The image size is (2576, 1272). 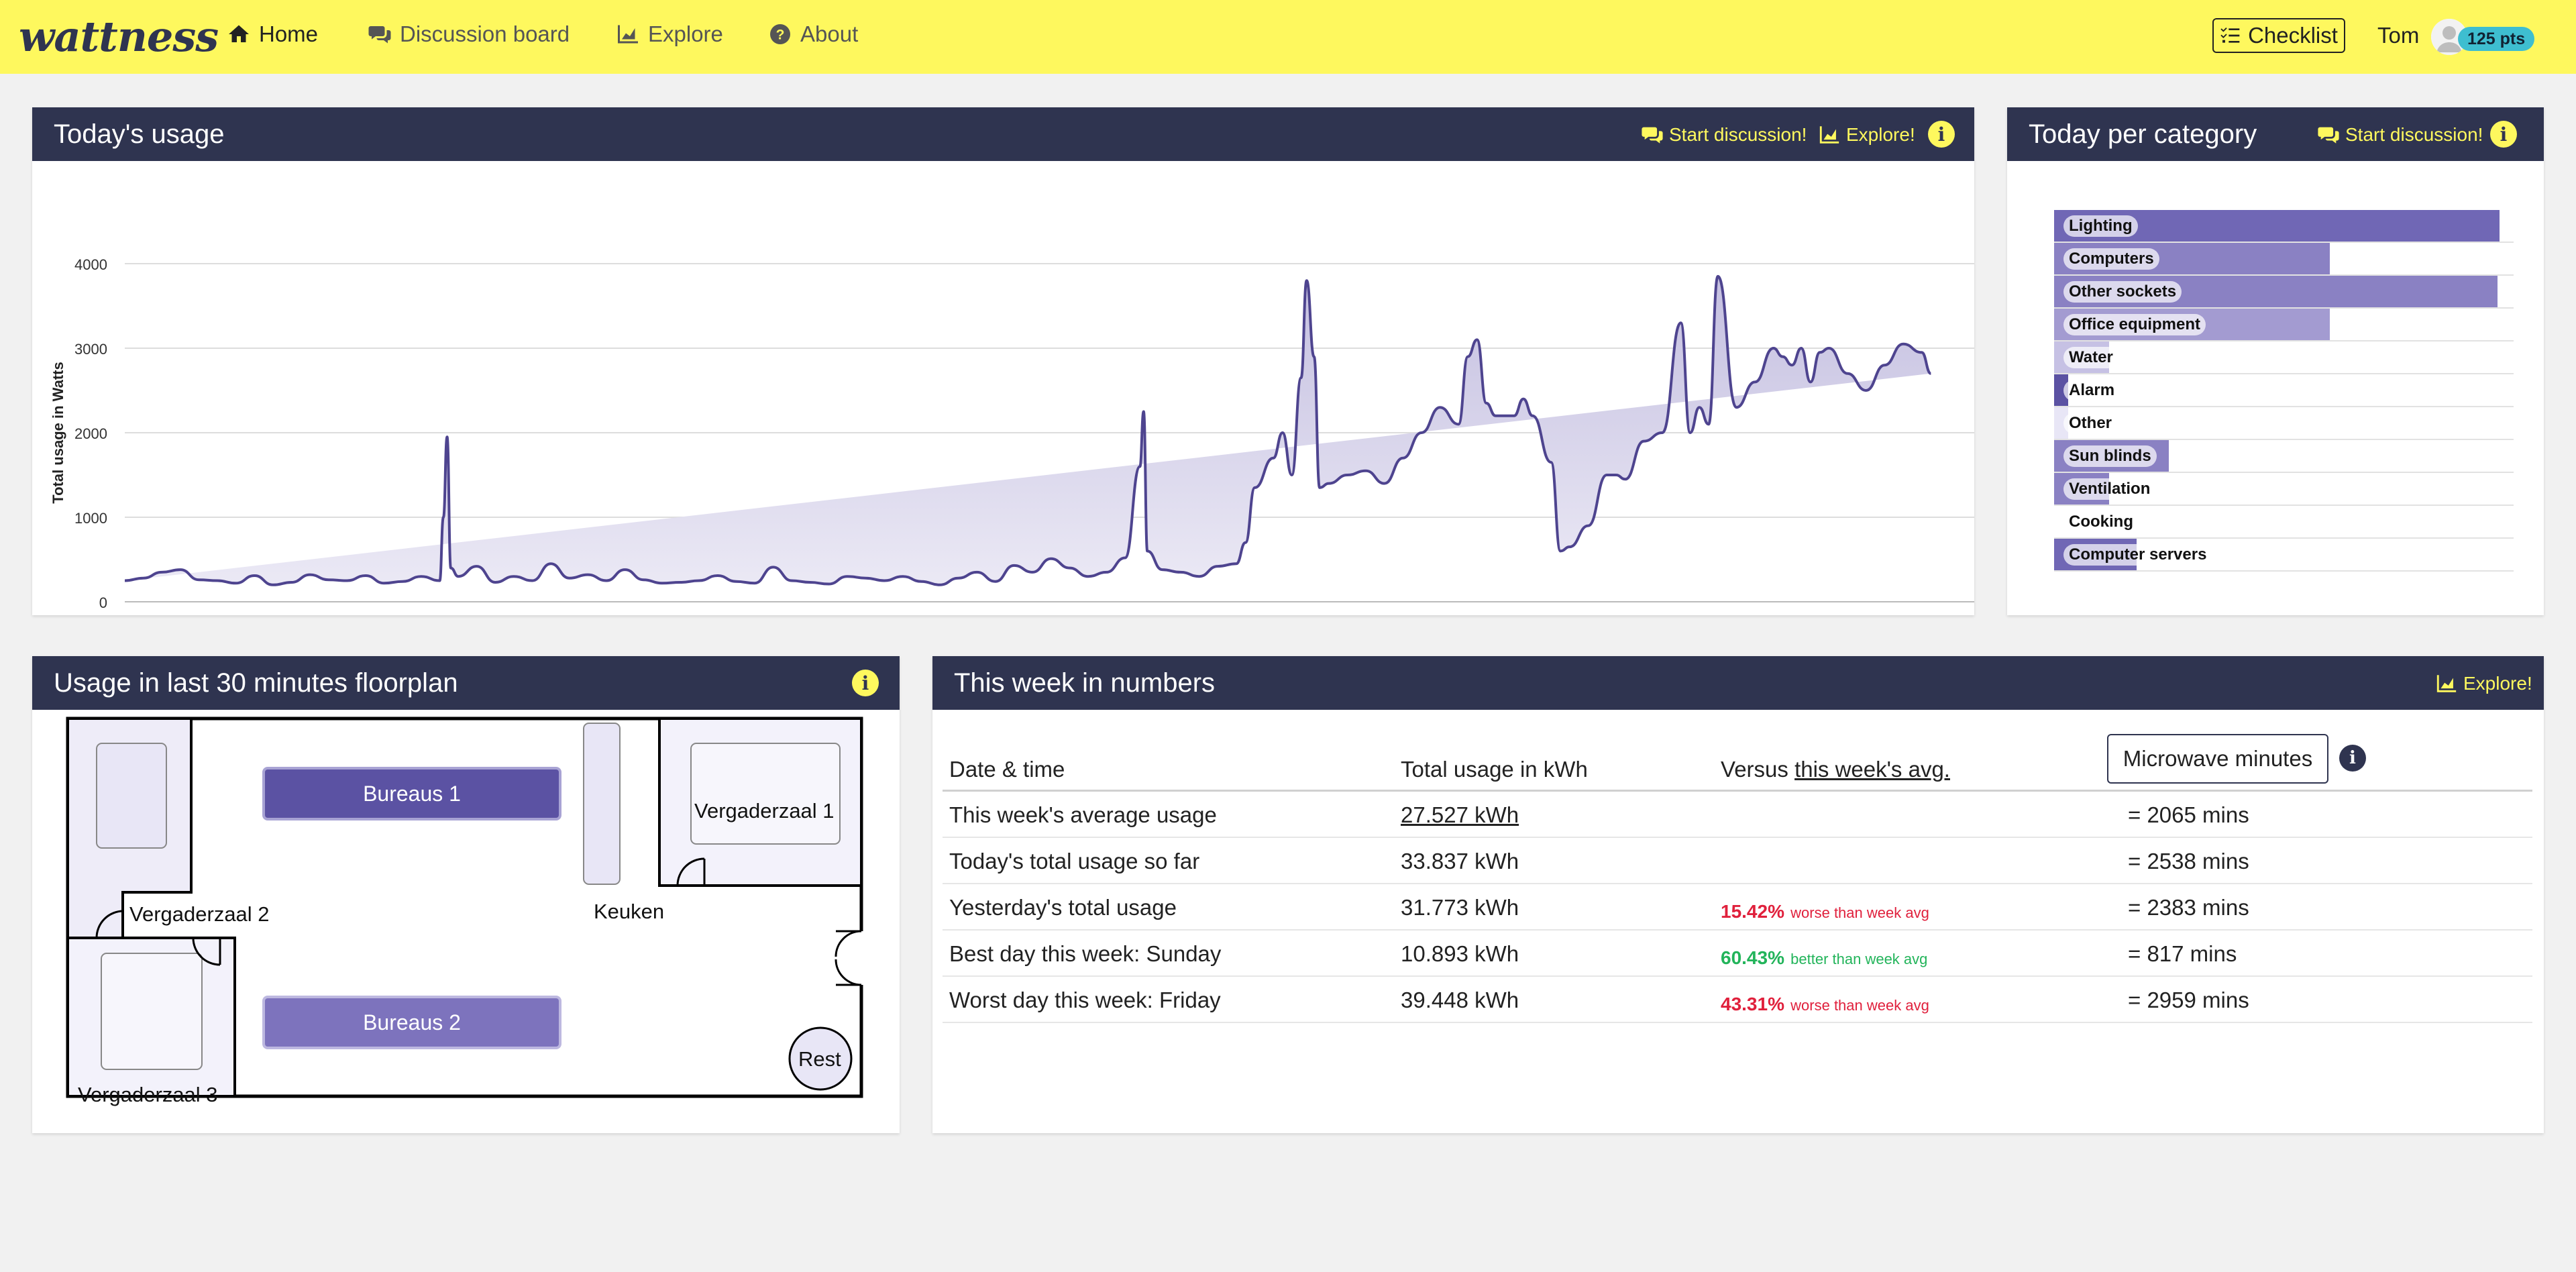 What do you see at coordinates (2188, 814) in the screenshot?
I see `row-minutes: = 2065 mins` at bounding box center [2188, 814].